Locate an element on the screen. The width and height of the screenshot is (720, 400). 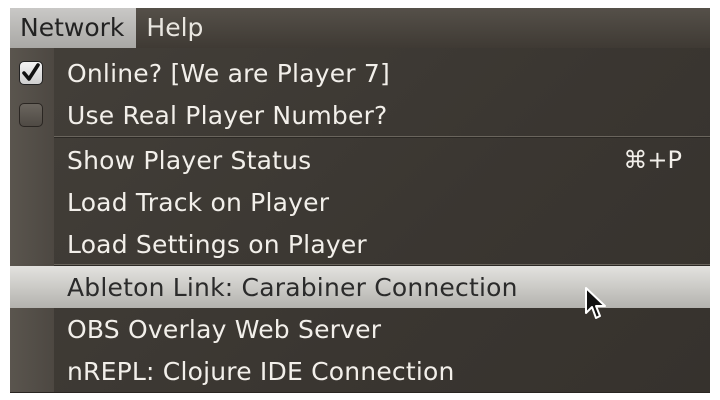
menu-item-label: OBS Overlay Web Server is located at coordinates (224, 329).